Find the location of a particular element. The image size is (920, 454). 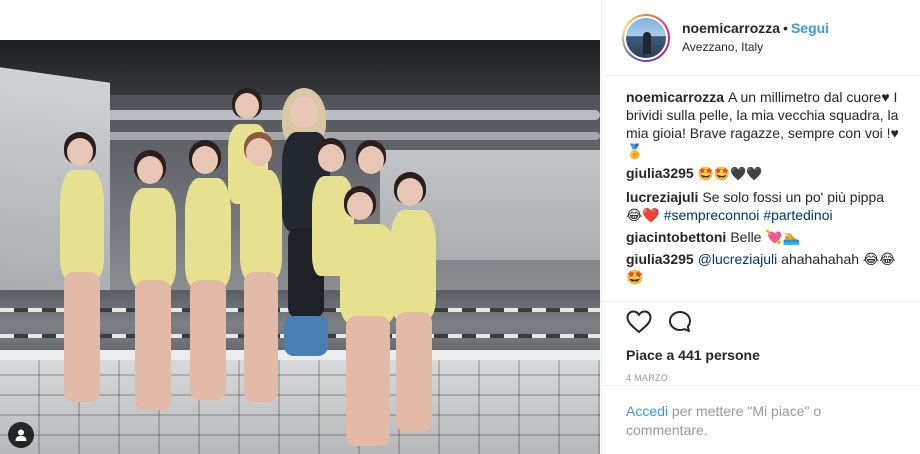

comment-text: Belle 💘🏊 is located at coordinates (765, 237).